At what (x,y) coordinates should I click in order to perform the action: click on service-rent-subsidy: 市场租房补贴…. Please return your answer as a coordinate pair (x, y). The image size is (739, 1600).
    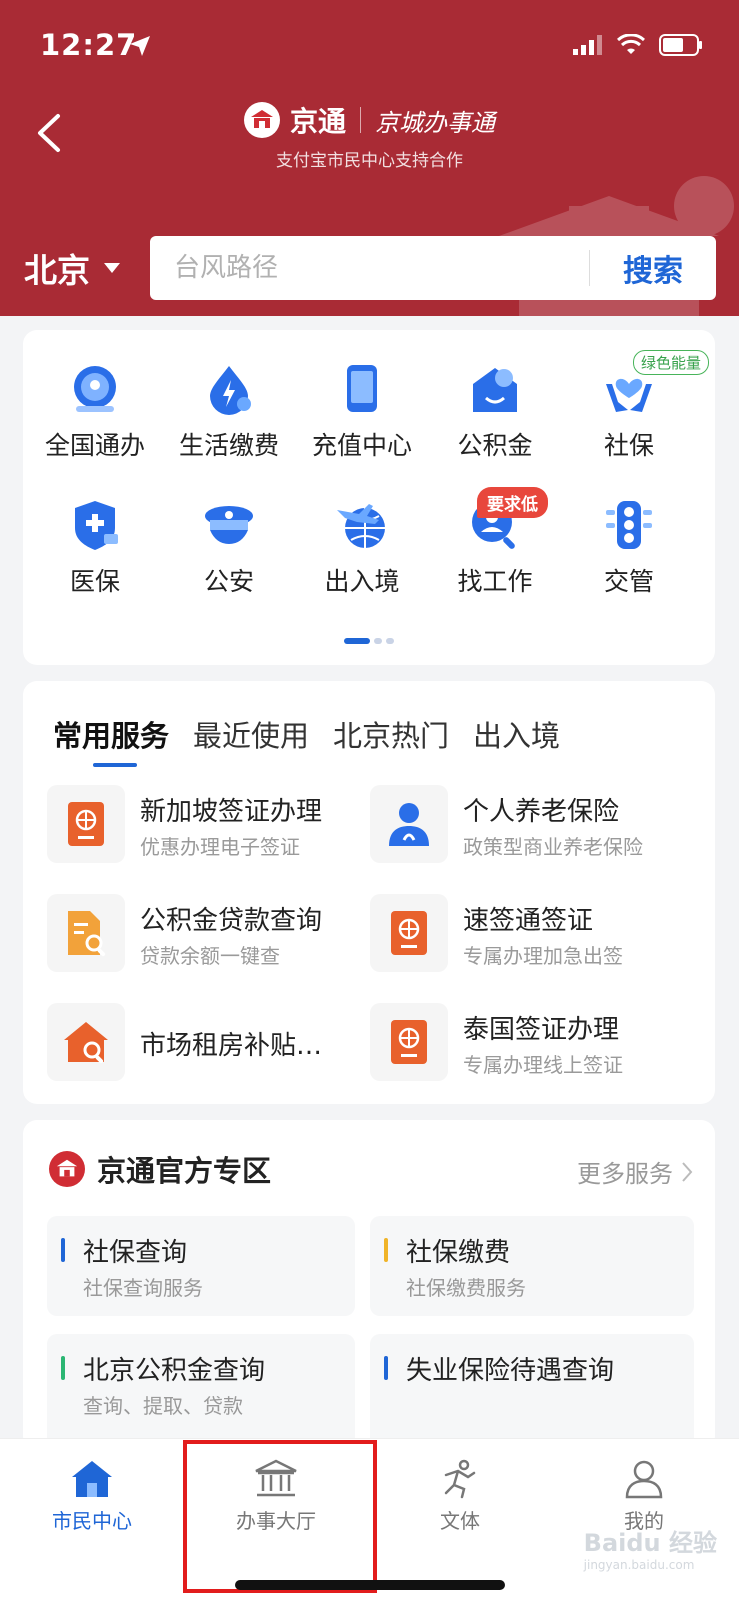
    Looking at the image, I should click on (207, 1043).